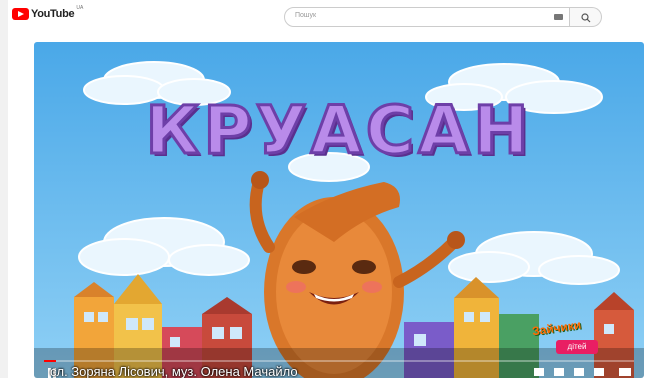 This screenshot has width=653, height=378. I want to click on subtitles-icon, so click(539, 372).